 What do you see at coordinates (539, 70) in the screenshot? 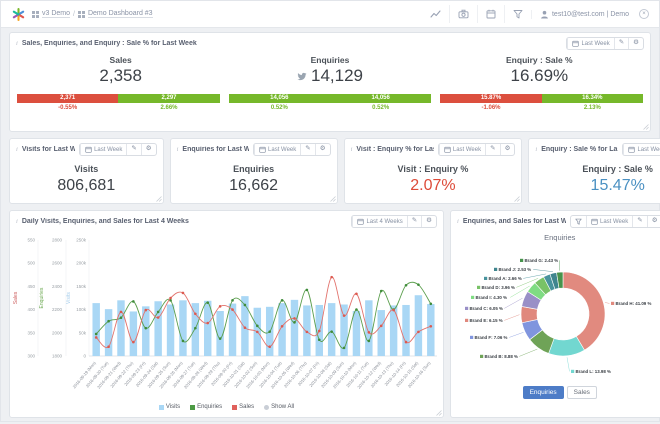
I see `kpi: Enquiry : Sale %16.69%` at bounding box center [539, 70].